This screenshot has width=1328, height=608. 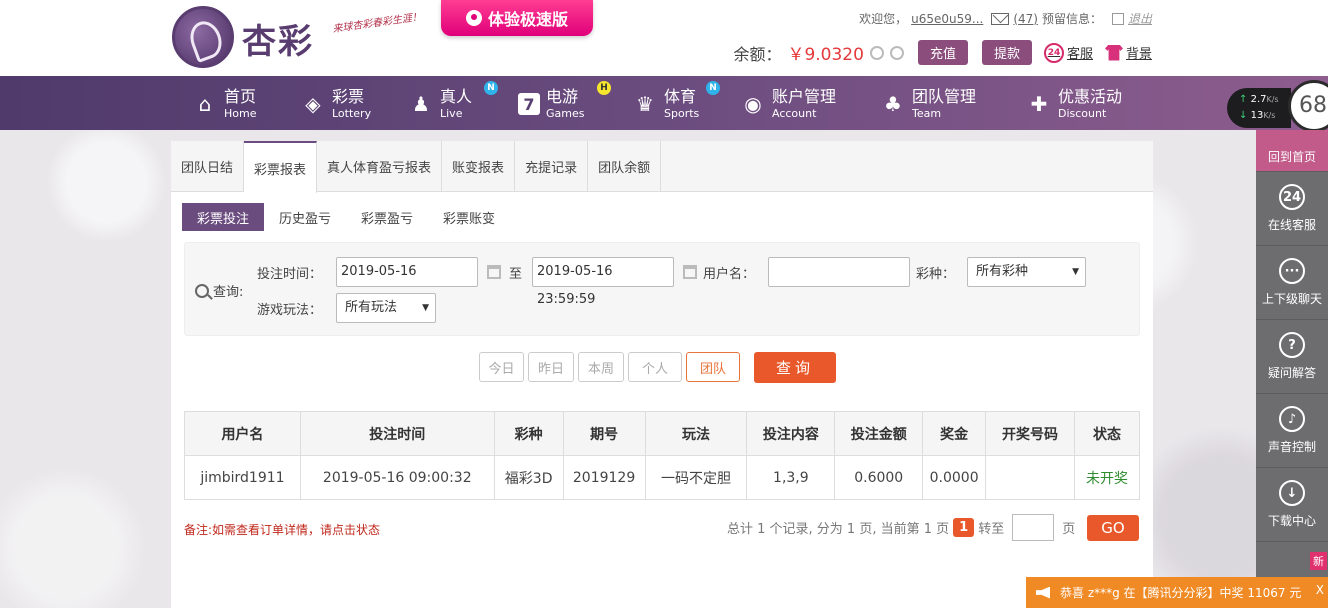 I want to click on cell-prize: 0.0000, so click(x=954, y=477).